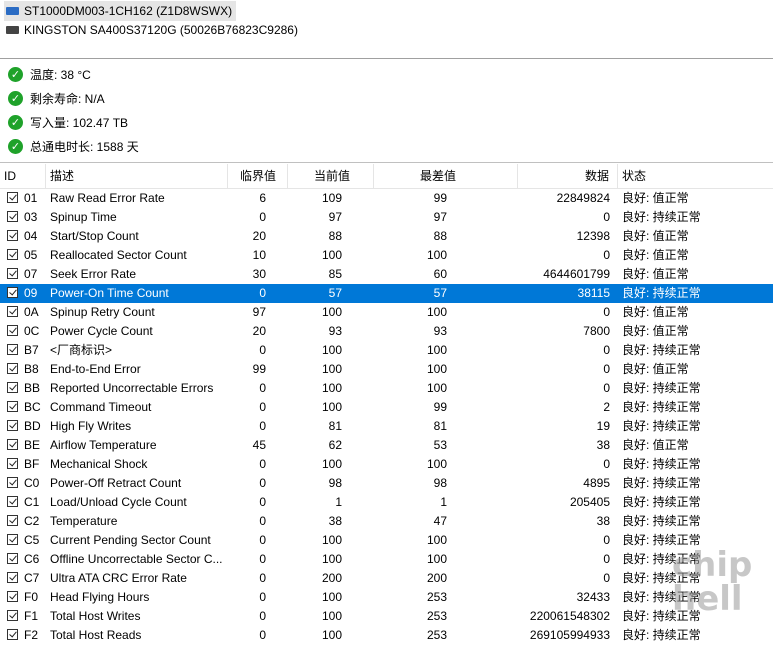  I want to click on cell-desc: Command Timeout, so click(101, 407).